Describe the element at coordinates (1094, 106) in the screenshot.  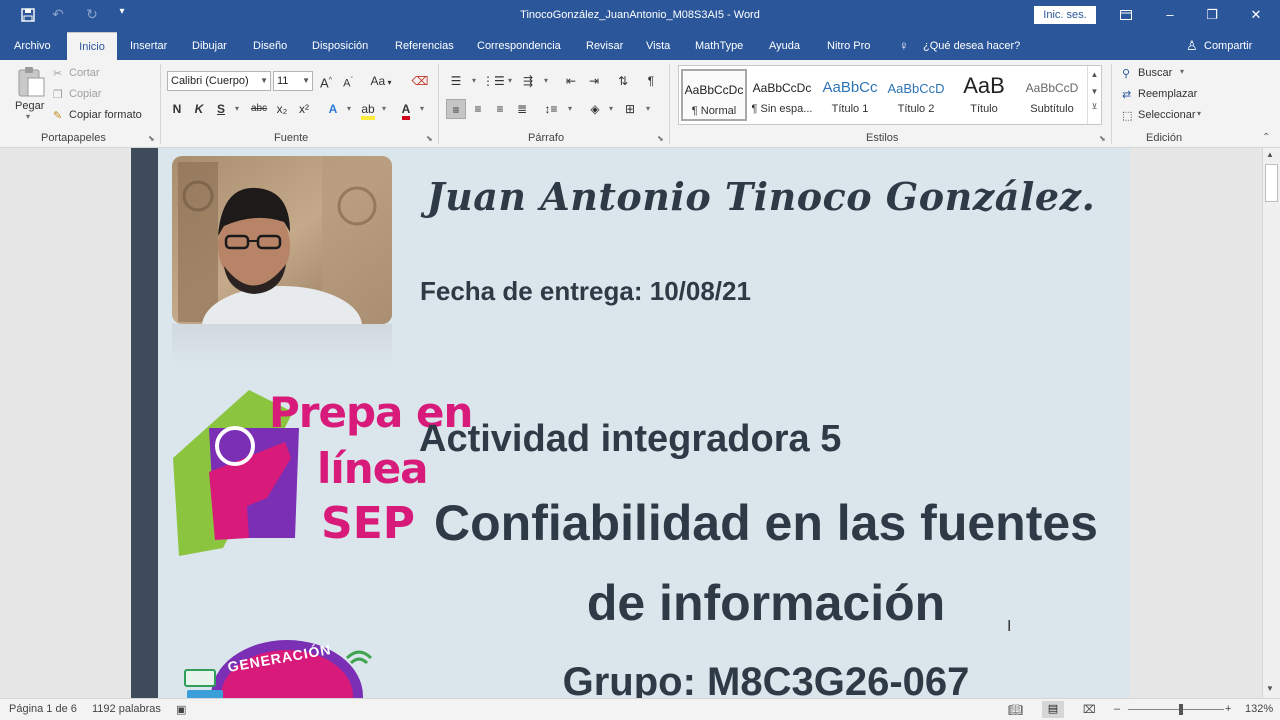
I see `more-styles-icon: ⊻` at that location.